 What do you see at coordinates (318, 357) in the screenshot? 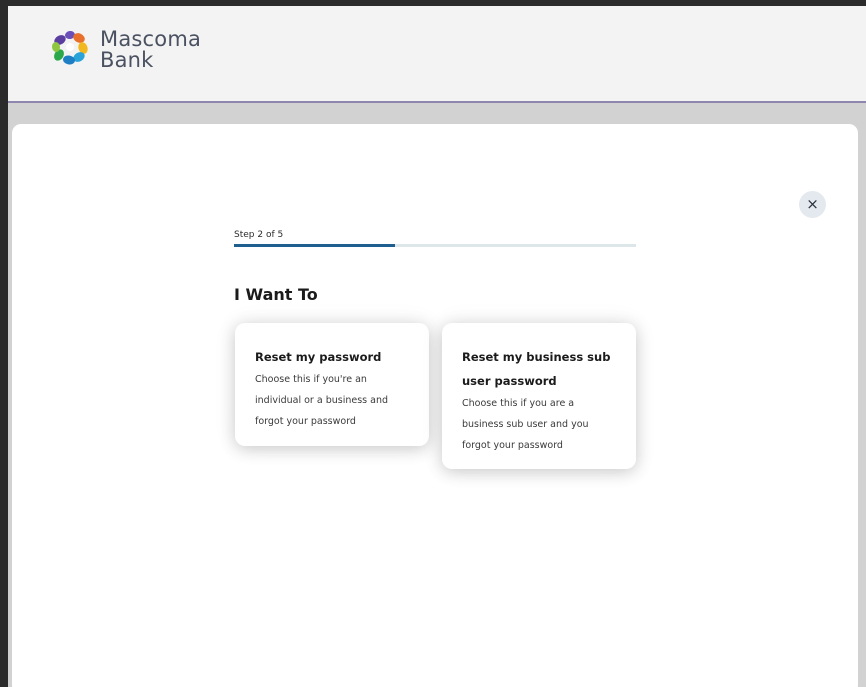
I see `option-title: Reset my password` at bounding box center [318, 357].